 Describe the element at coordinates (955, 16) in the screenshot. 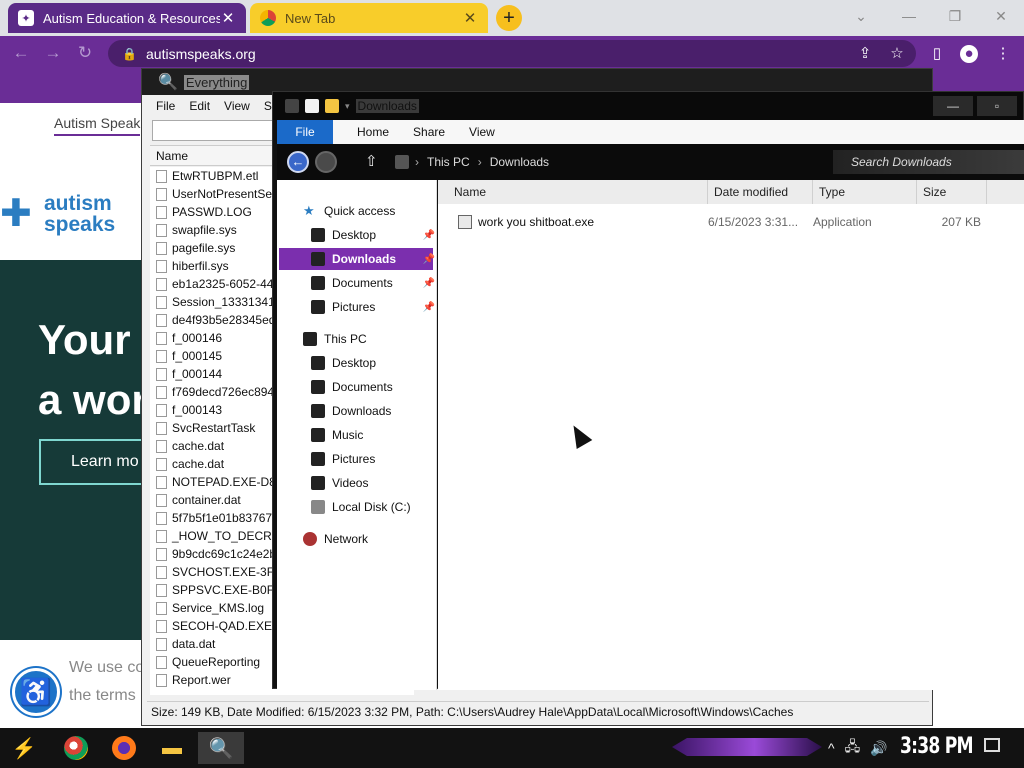

I see `restore-button: ❐` at that location.